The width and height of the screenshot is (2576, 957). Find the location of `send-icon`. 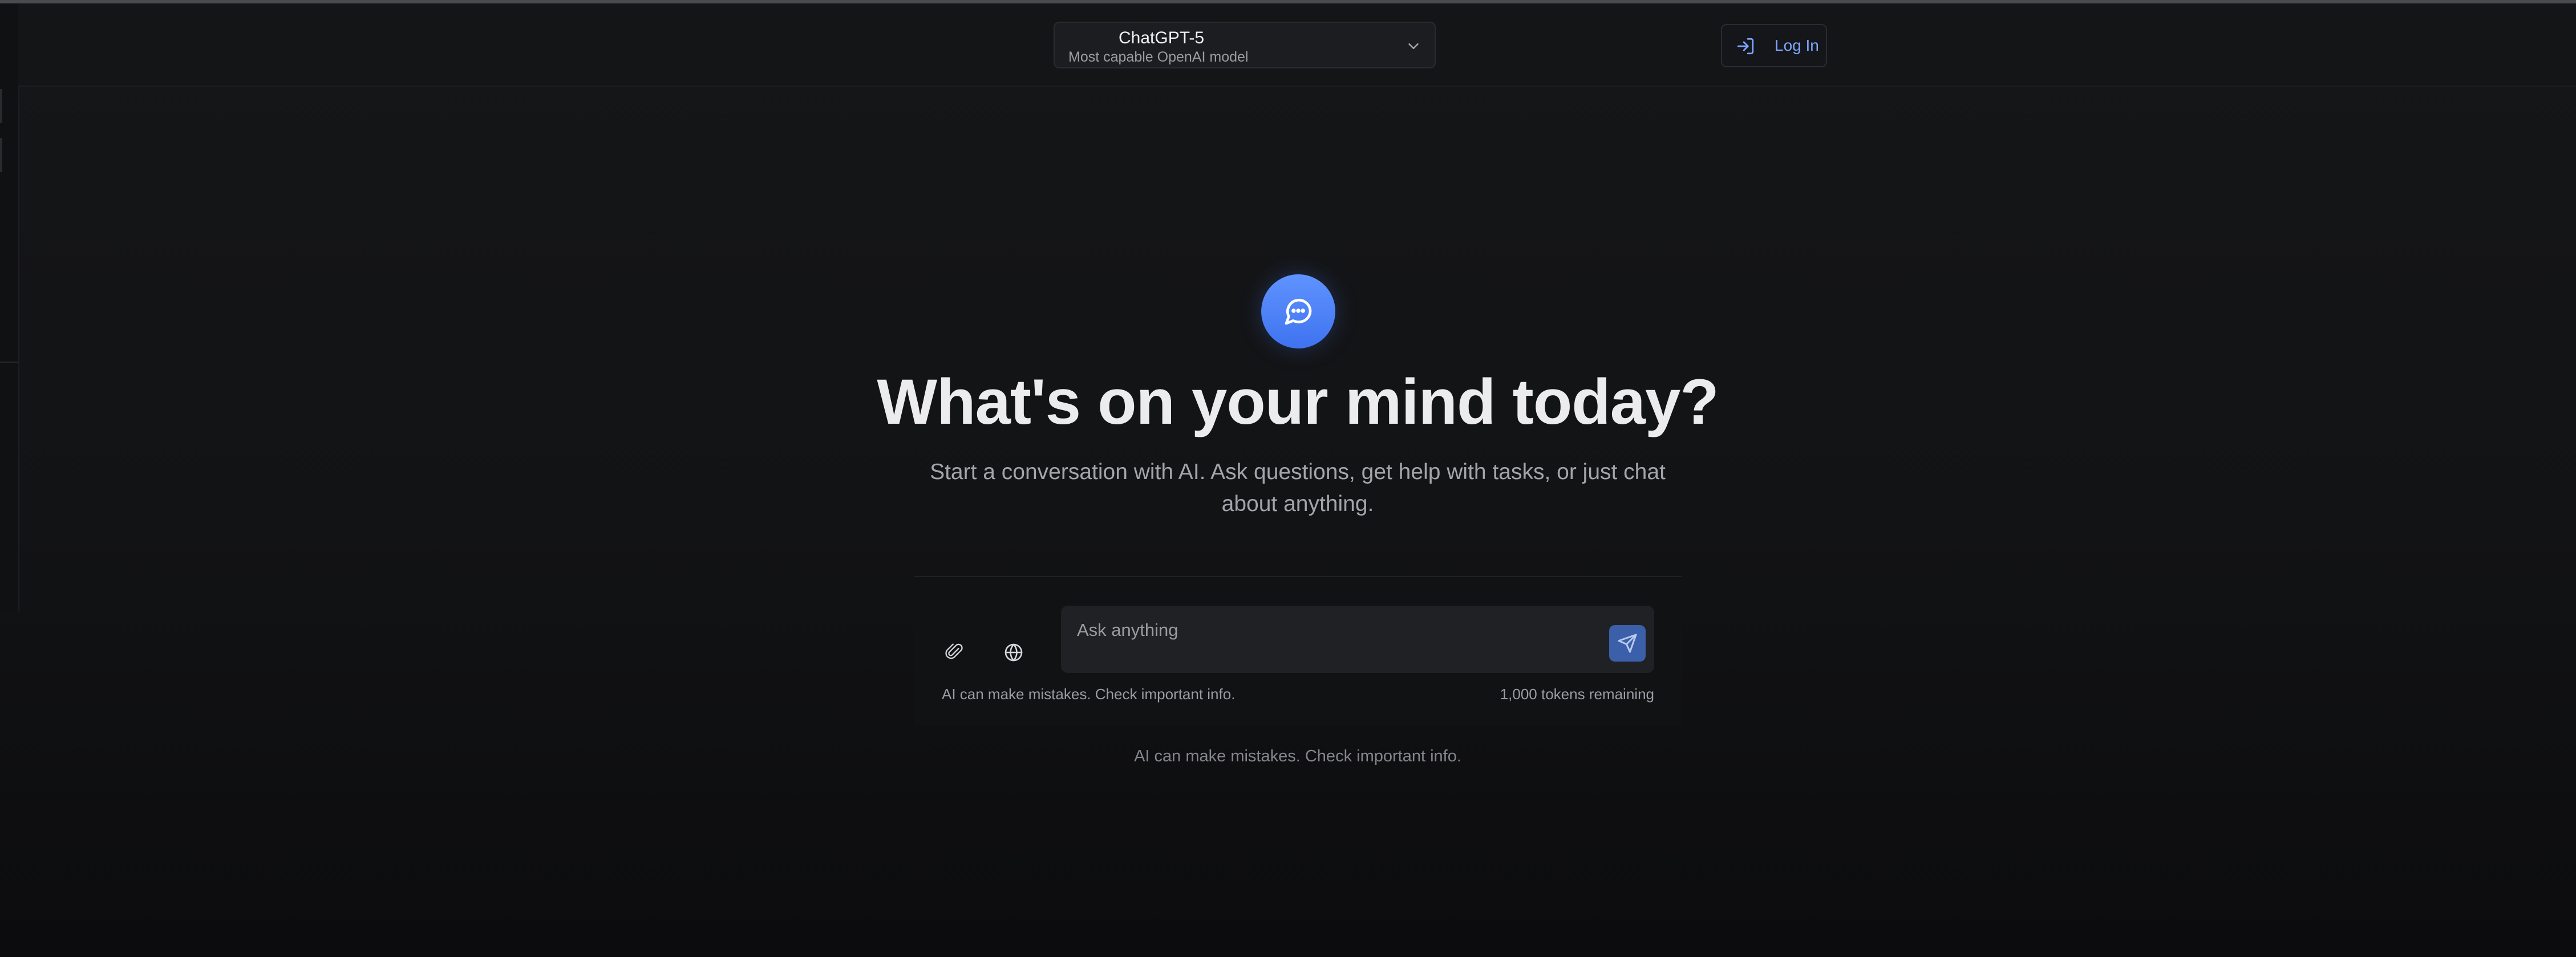

send-icon is located at coordinates (1627, 643).